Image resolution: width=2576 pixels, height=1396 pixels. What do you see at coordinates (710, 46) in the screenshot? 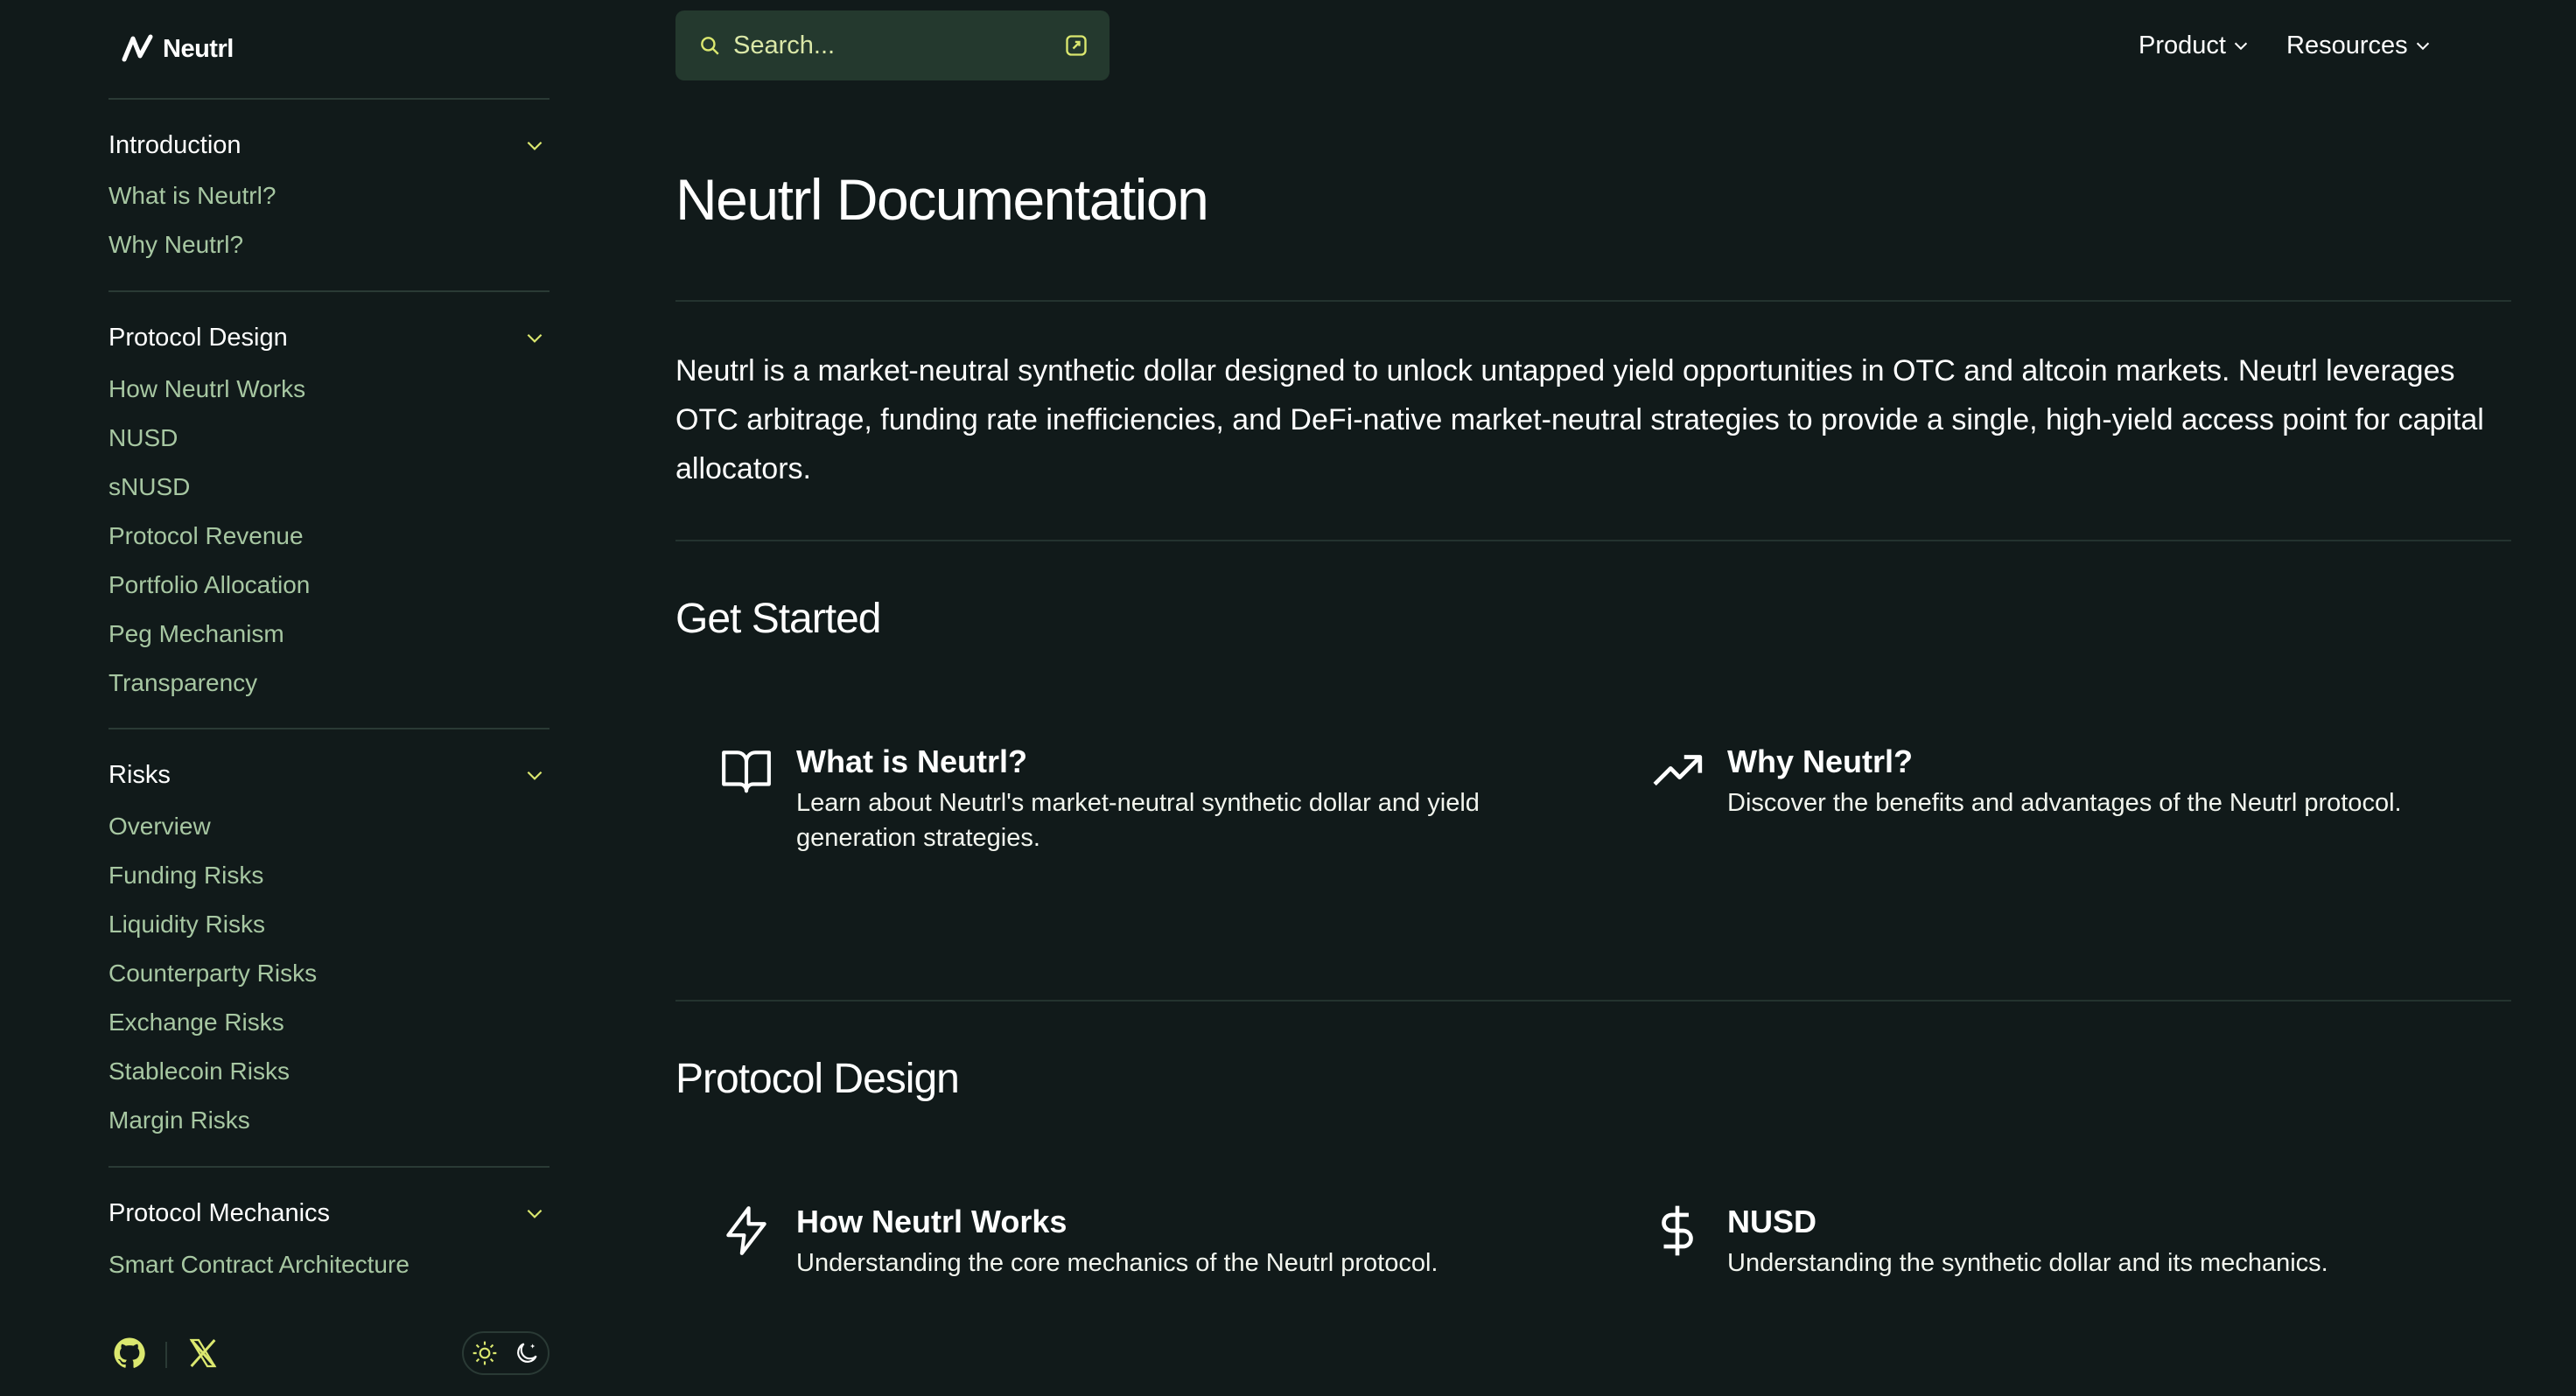
I see `search-icon` at bounding box center [710, 46].